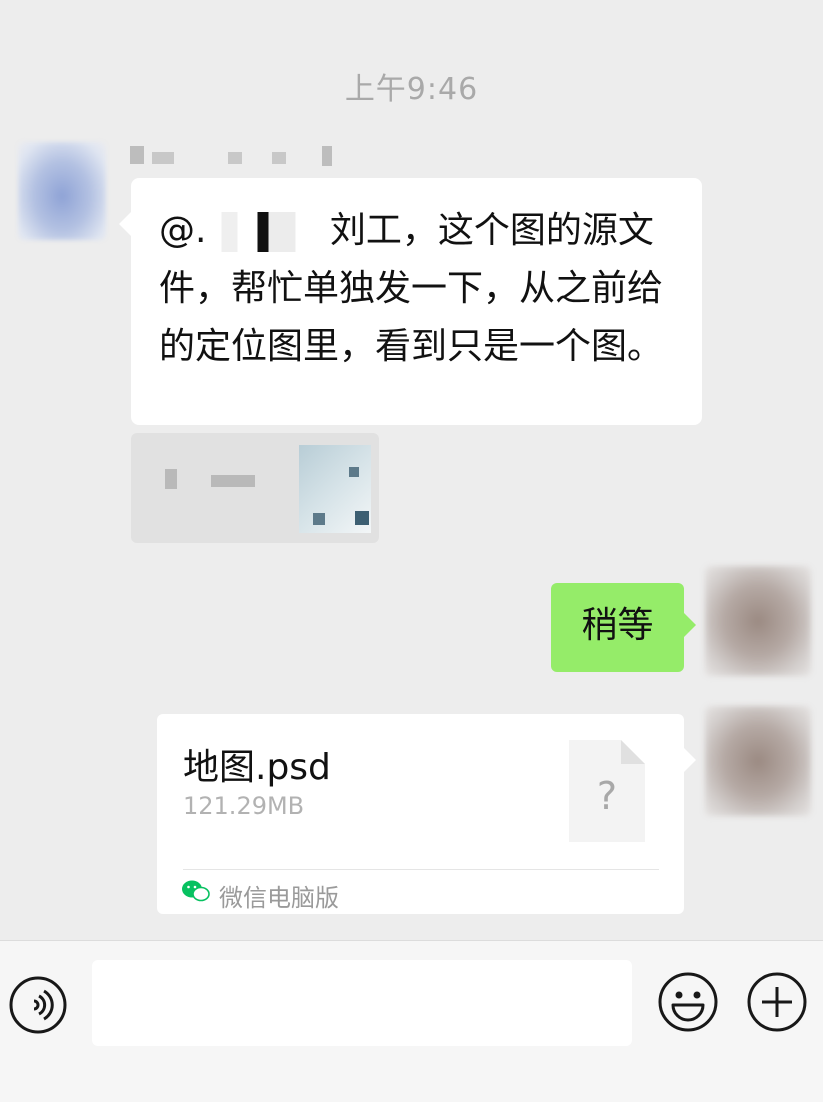  I want to click on mention-mask, so click(262, 232).